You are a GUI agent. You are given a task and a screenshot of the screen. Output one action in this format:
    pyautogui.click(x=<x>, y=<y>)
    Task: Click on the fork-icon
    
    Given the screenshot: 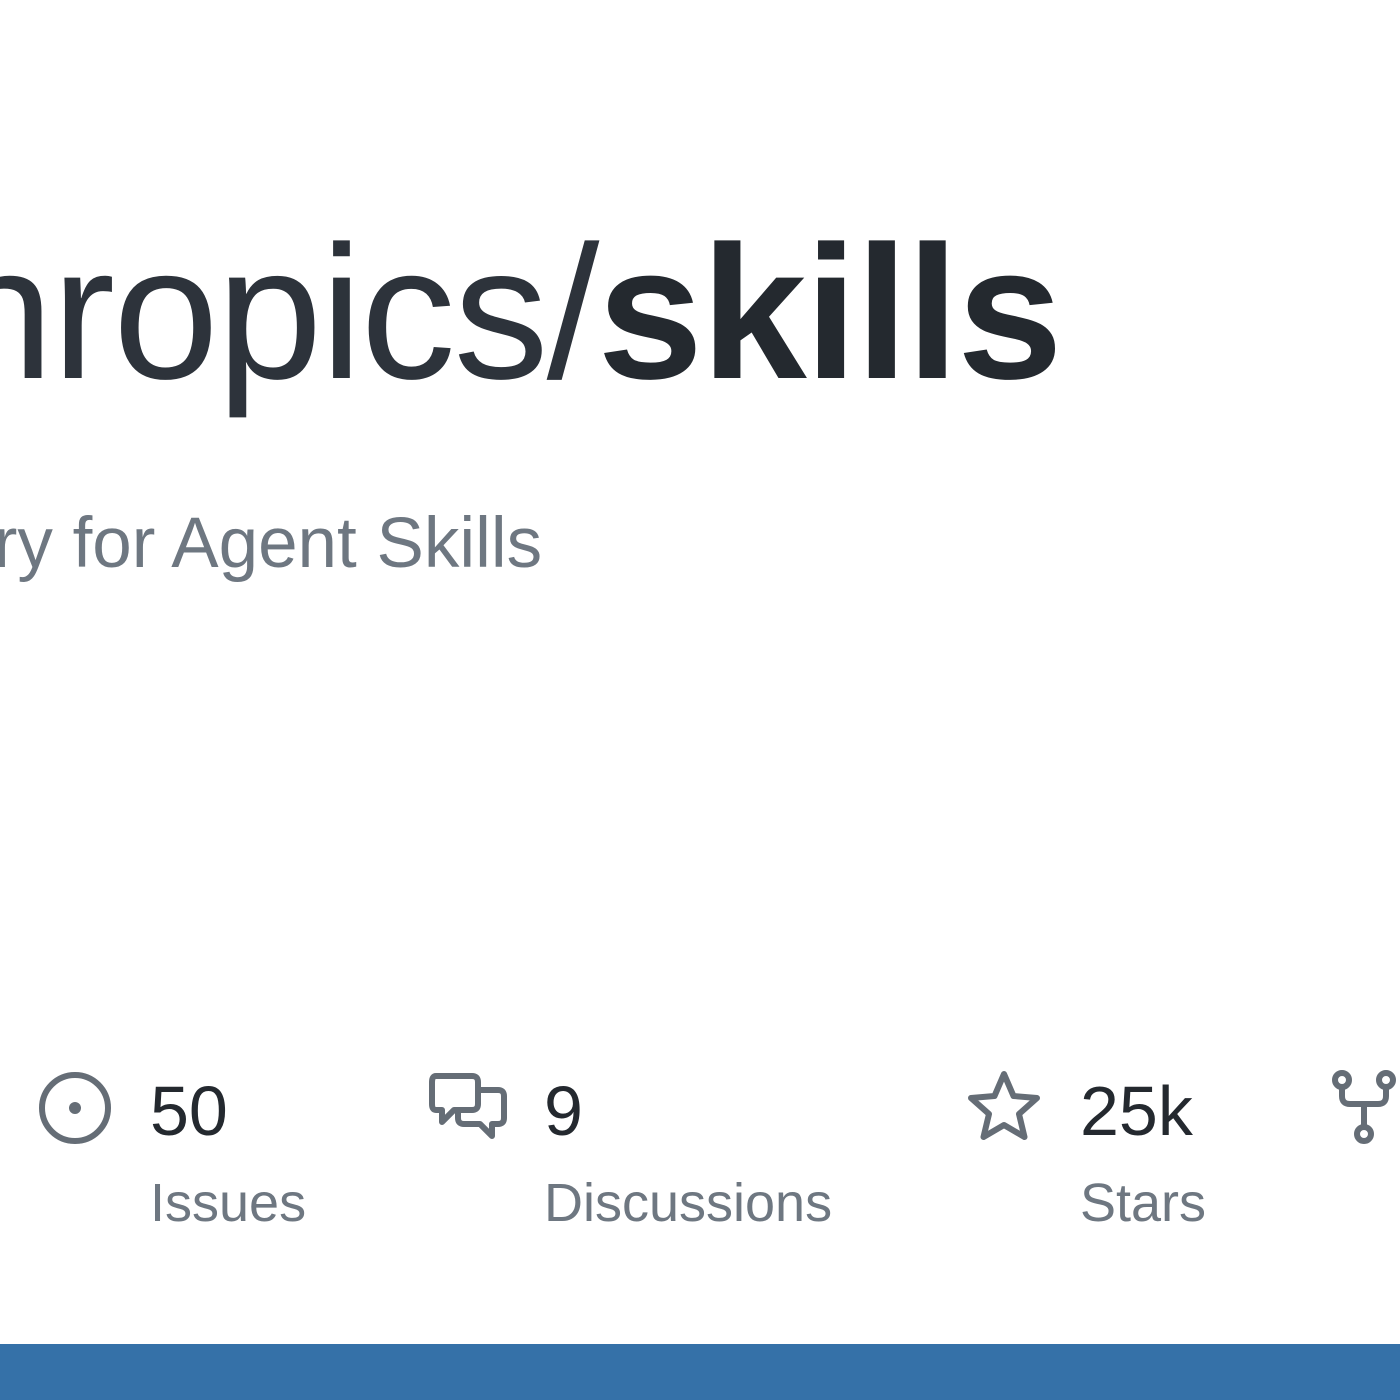 What is the action you would take?
    pyautogui.click(x=1365, y=1108)
    